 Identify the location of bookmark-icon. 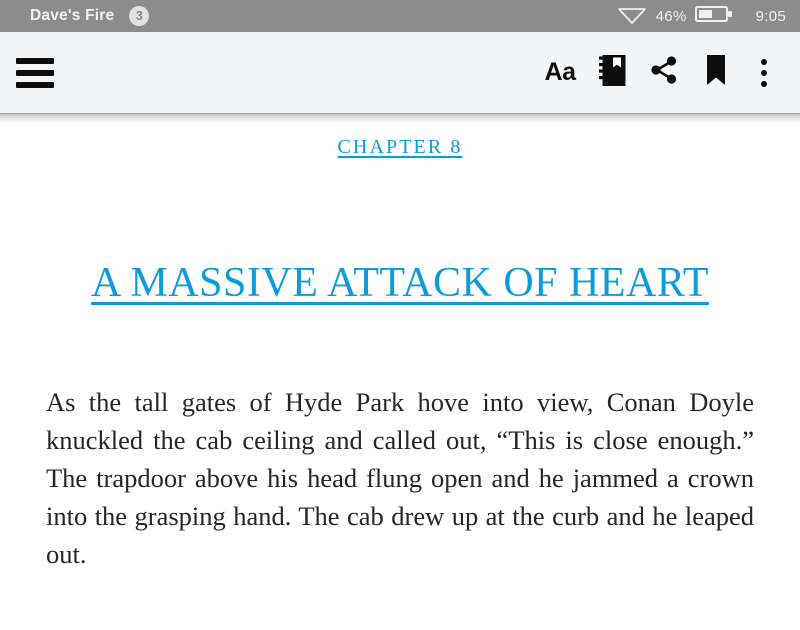
(716, 72).